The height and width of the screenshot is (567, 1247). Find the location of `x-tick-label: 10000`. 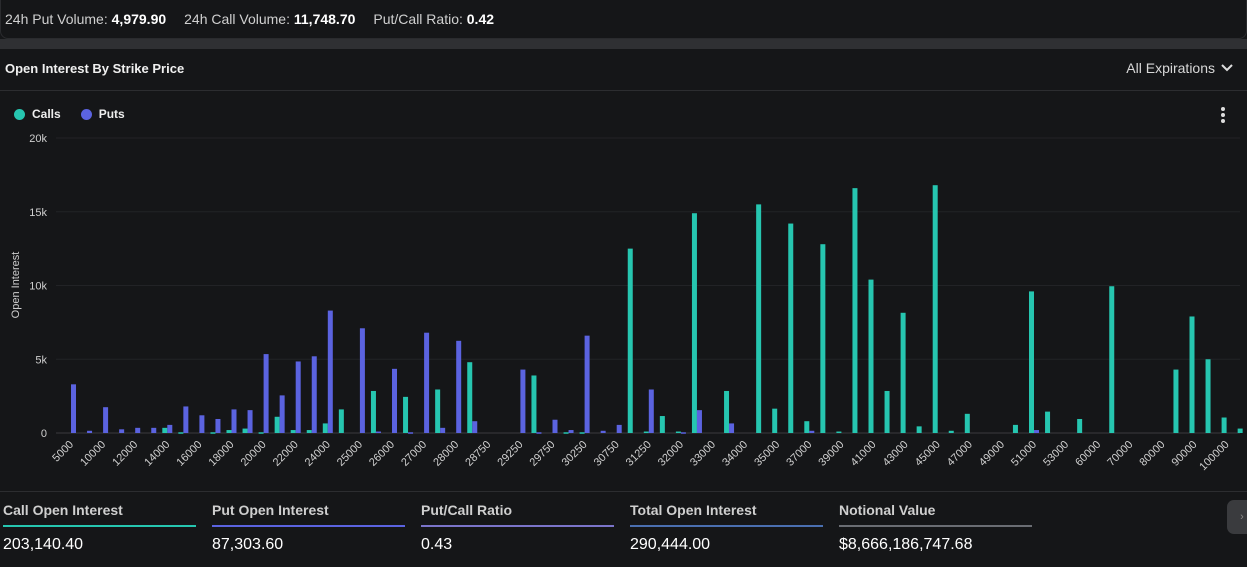

x-tick-label: 10000 is located at coordinates (93, 454).